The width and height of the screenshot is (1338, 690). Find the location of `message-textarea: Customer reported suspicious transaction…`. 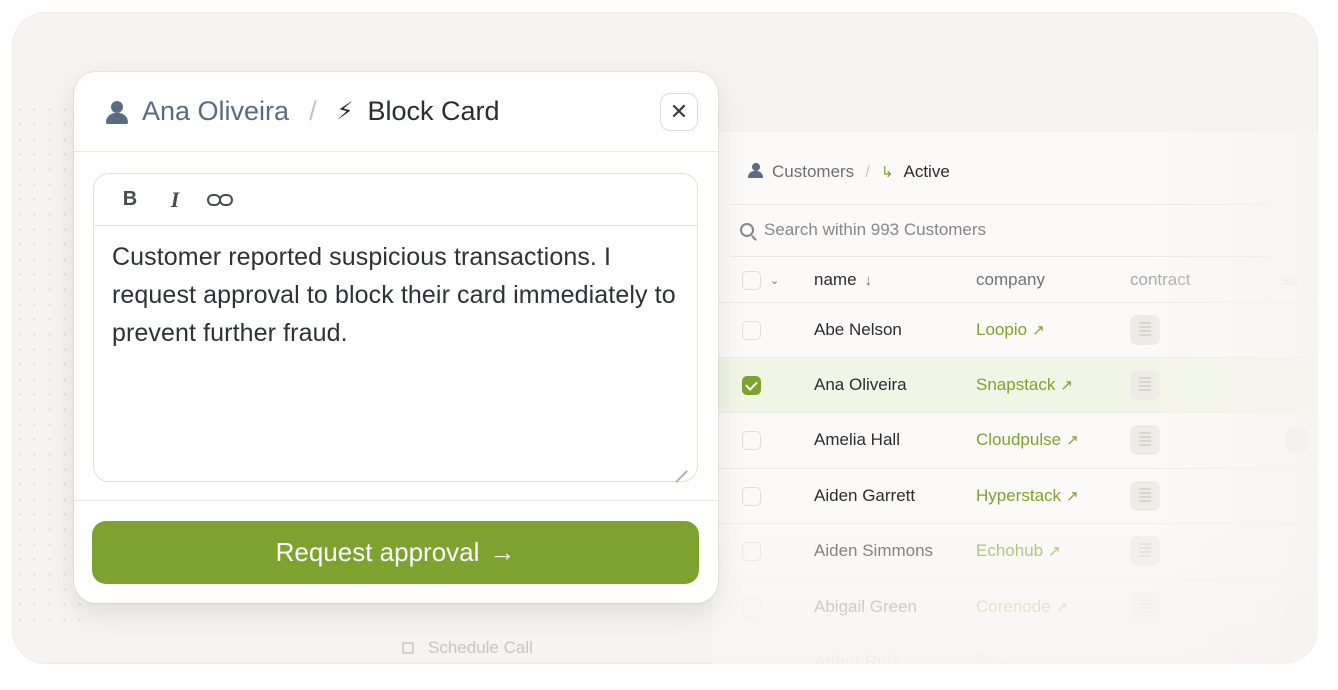

message-textarea: Customer reported suspicious transaction… is located at coordinates (396, 295).